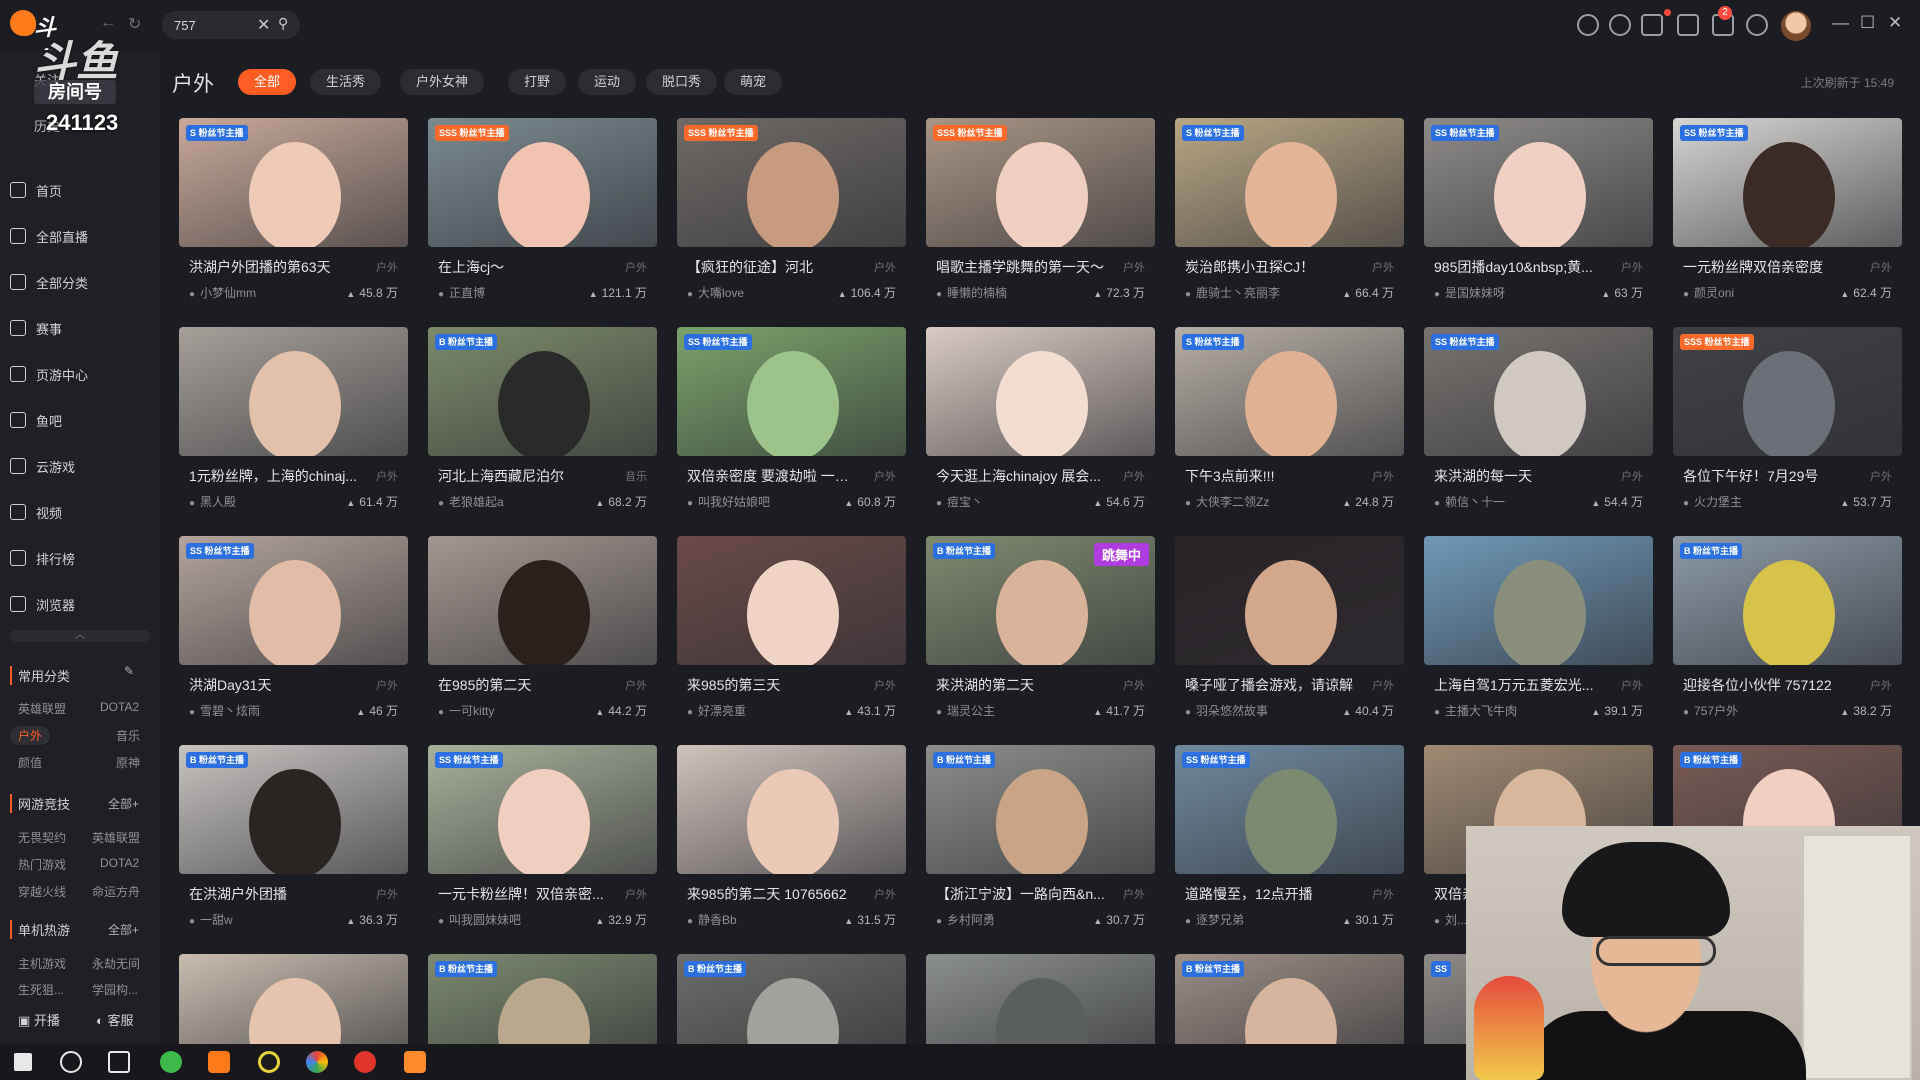 Image resolution: width=1920 pixels, height=1080 pixels. What do you see at coordinates (116, 837) in the screenshot?
I see `online-game-item: 英雄联盟` at bounding box center [116, 837].